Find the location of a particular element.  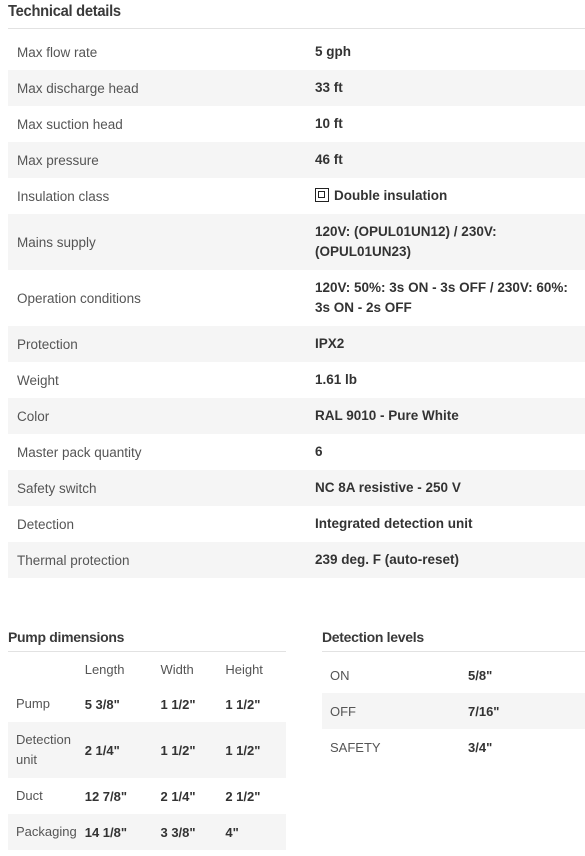

row-value: 6 is located at coordinates (319, 451).